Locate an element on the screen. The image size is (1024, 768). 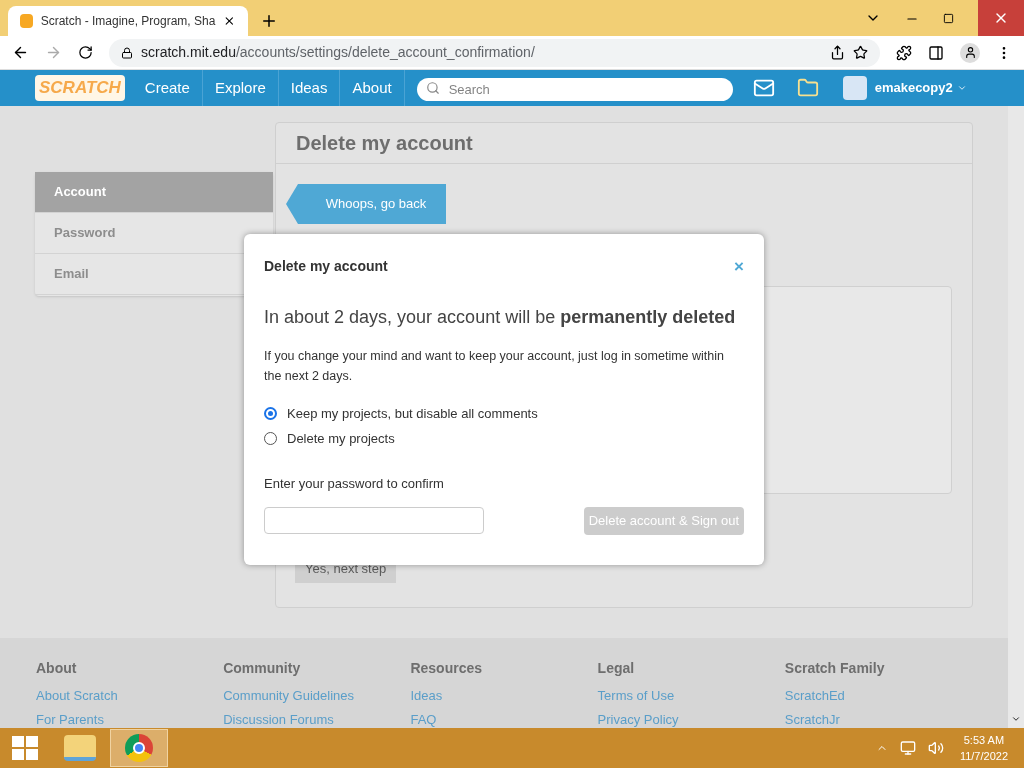
messages-envelope-icon is located at coordinates (763, 88).